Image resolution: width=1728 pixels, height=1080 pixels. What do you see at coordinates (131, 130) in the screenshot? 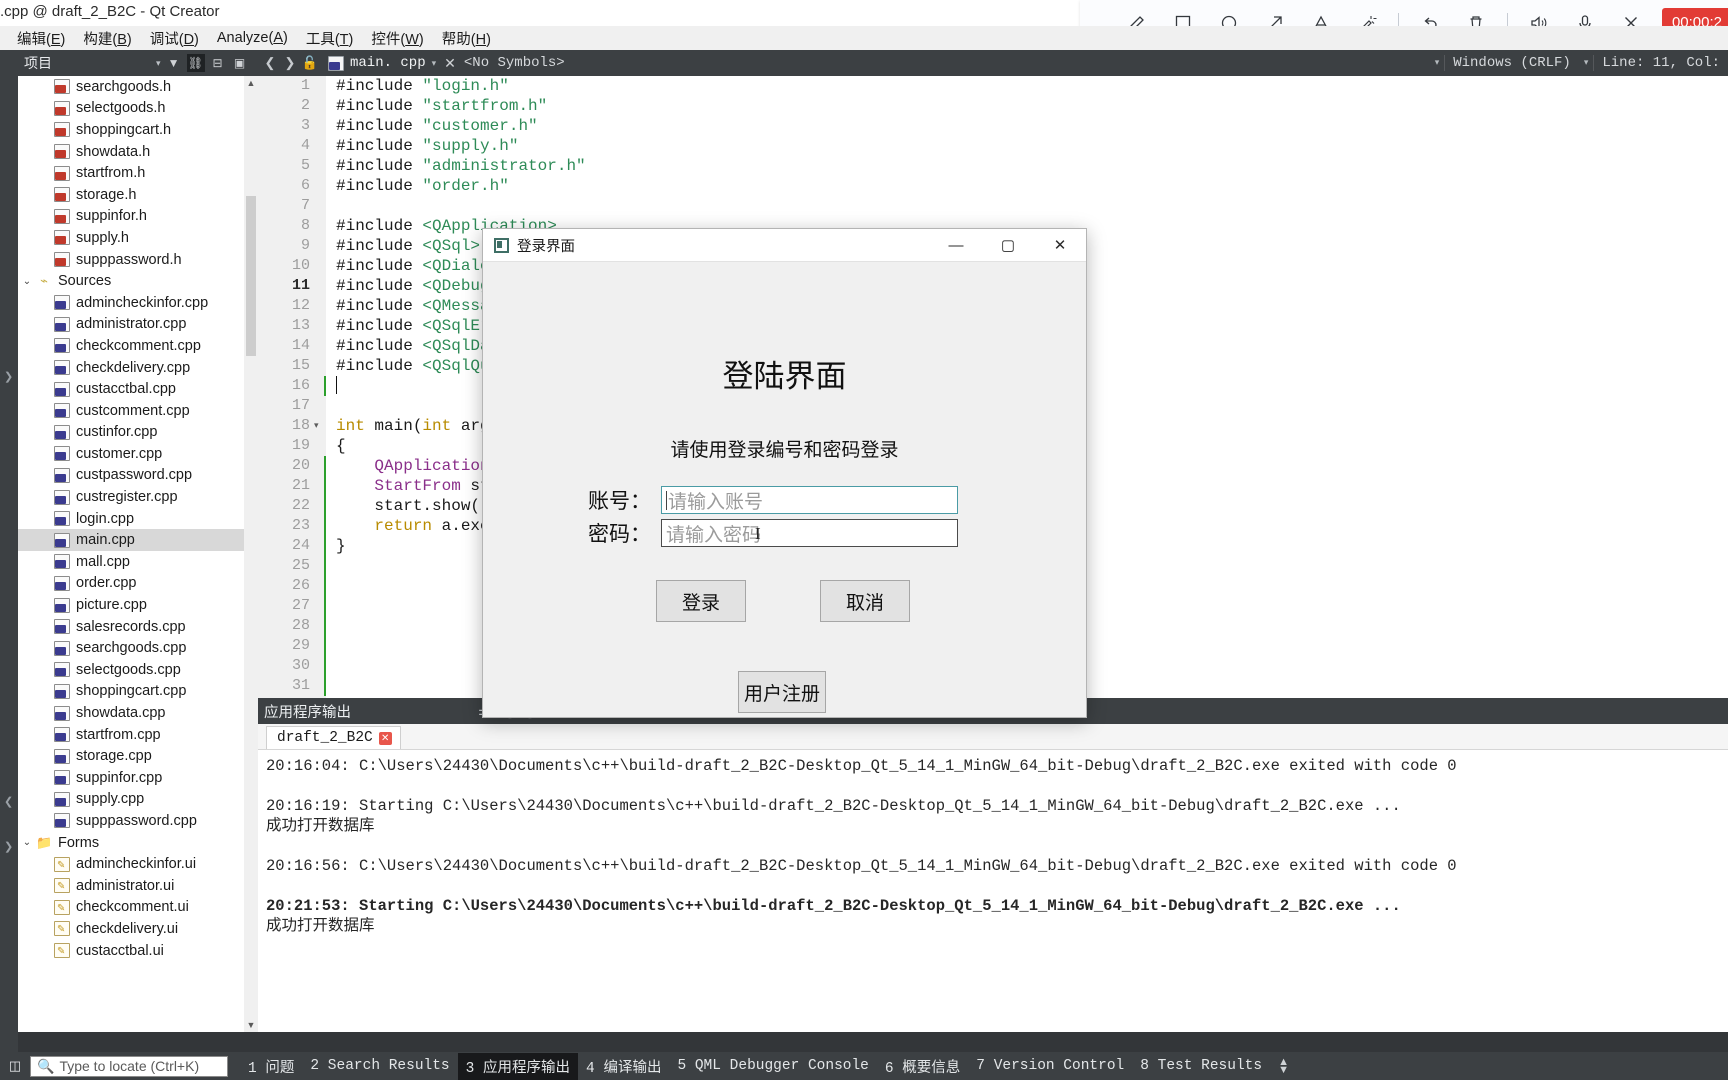
I see `tree-item-shoppingcart-h: shoppingcart.h` at bounding box center [131, 130].